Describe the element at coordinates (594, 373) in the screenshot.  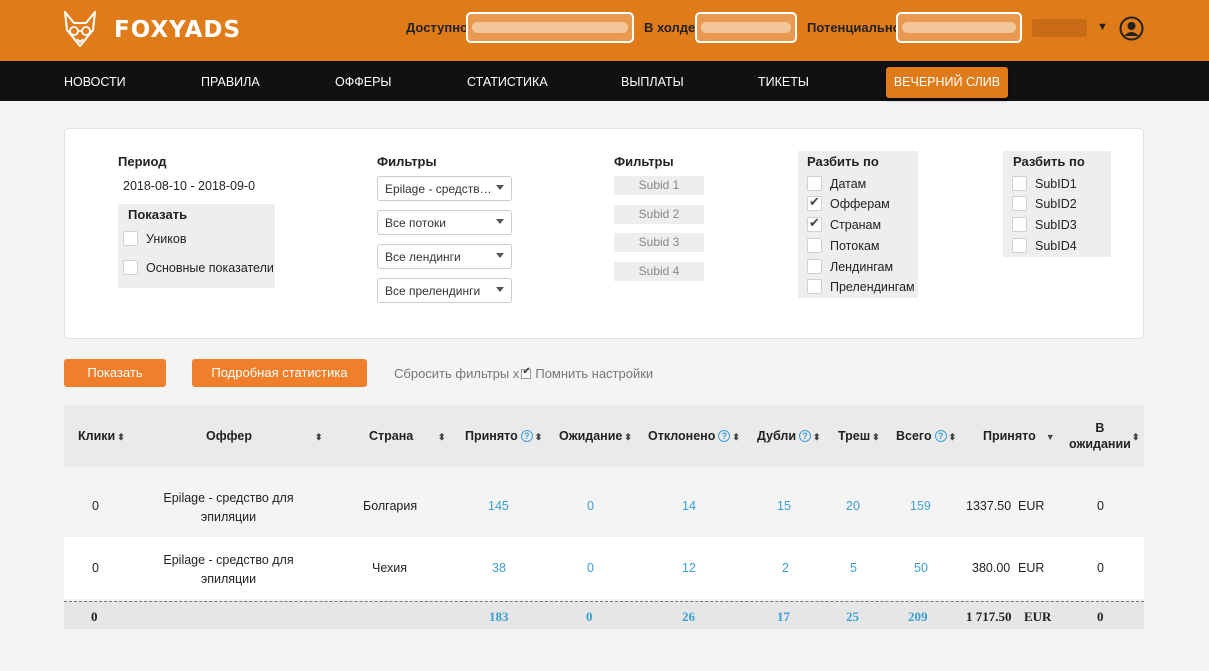
I see `remember-settings-label: Помнить настройки` at that location.